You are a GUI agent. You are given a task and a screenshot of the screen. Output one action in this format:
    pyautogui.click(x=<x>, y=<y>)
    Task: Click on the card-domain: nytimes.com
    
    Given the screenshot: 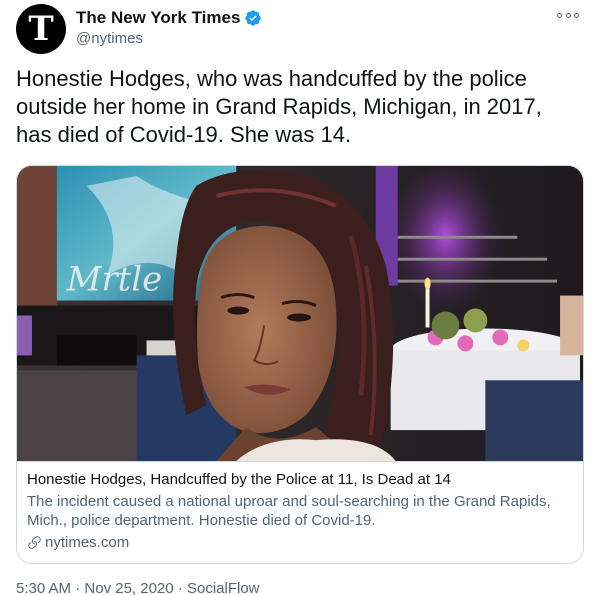 What is the action you would take?
    pyautogui.click(x=87, y=542)
    